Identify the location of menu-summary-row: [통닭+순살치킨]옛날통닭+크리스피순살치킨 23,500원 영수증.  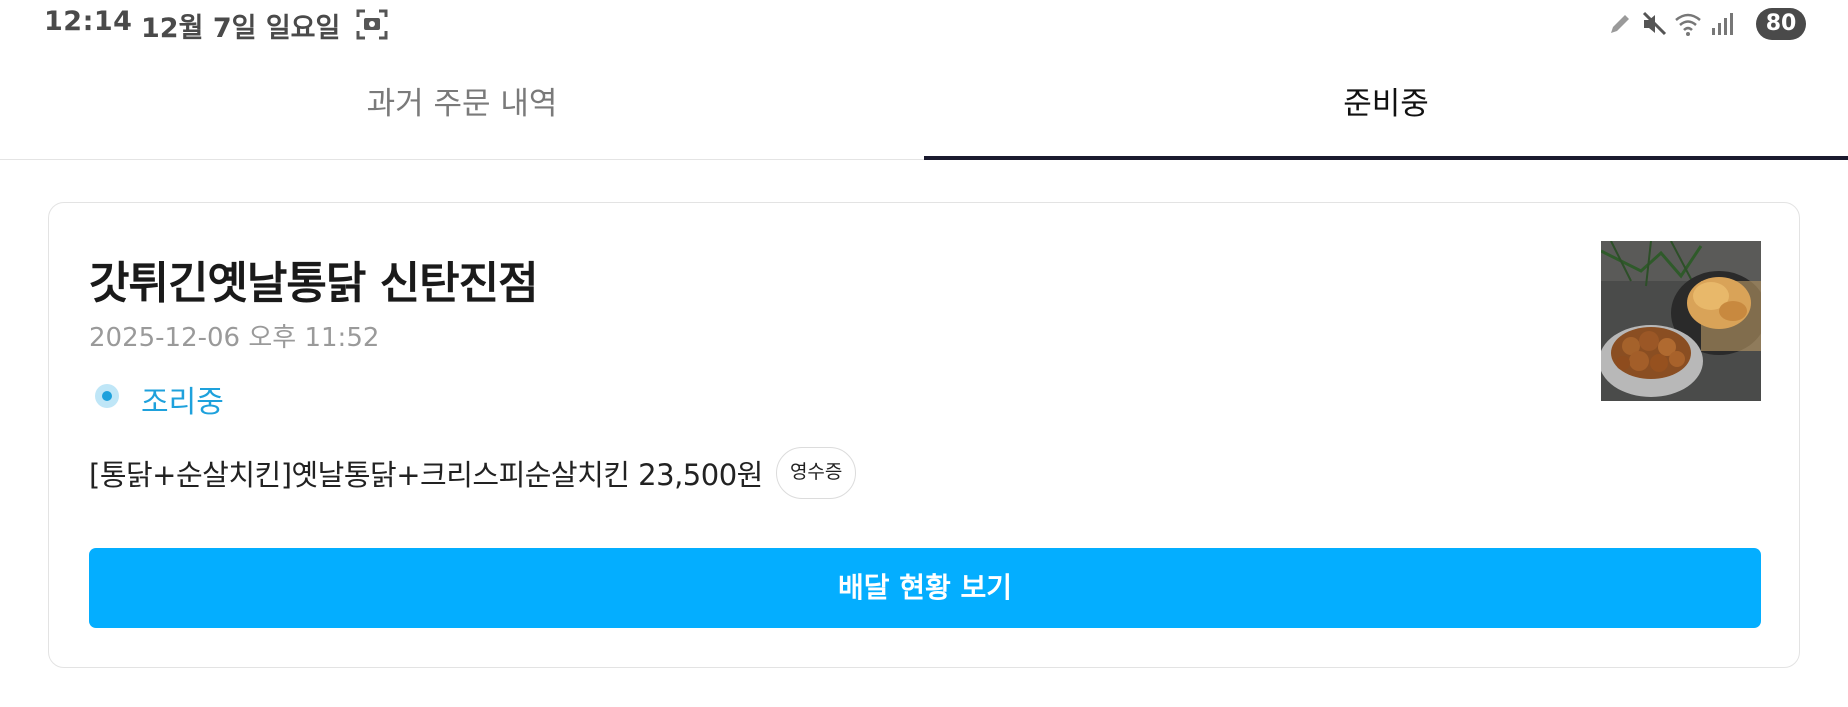
(473, 475).